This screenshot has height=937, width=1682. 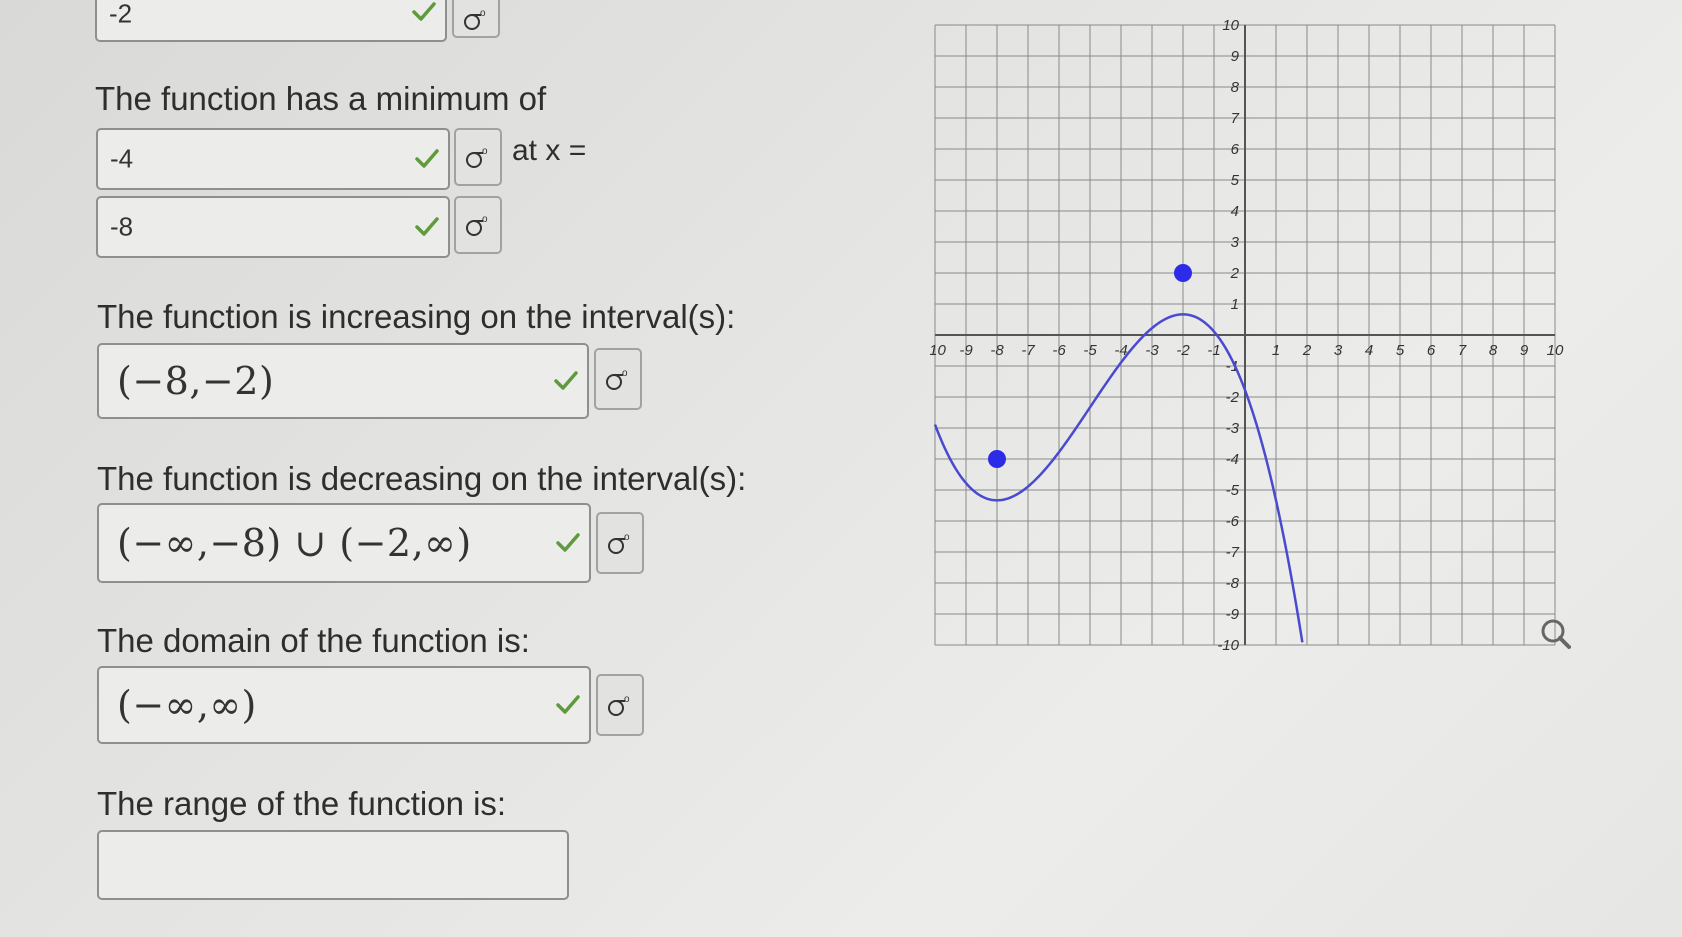 I want to click on increasing-interval-field: (−8,−2), so click(x=343, y=381).